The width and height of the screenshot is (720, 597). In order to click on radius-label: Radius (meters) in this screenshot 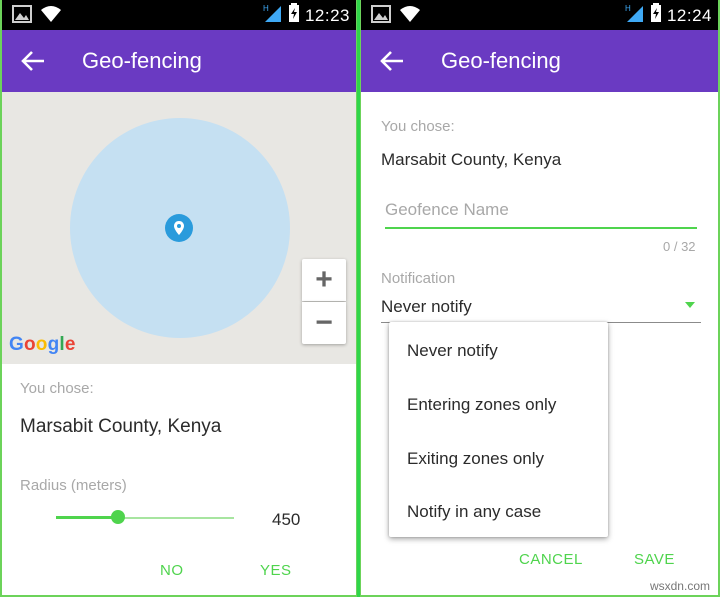, I will do `click(73, 485)`.